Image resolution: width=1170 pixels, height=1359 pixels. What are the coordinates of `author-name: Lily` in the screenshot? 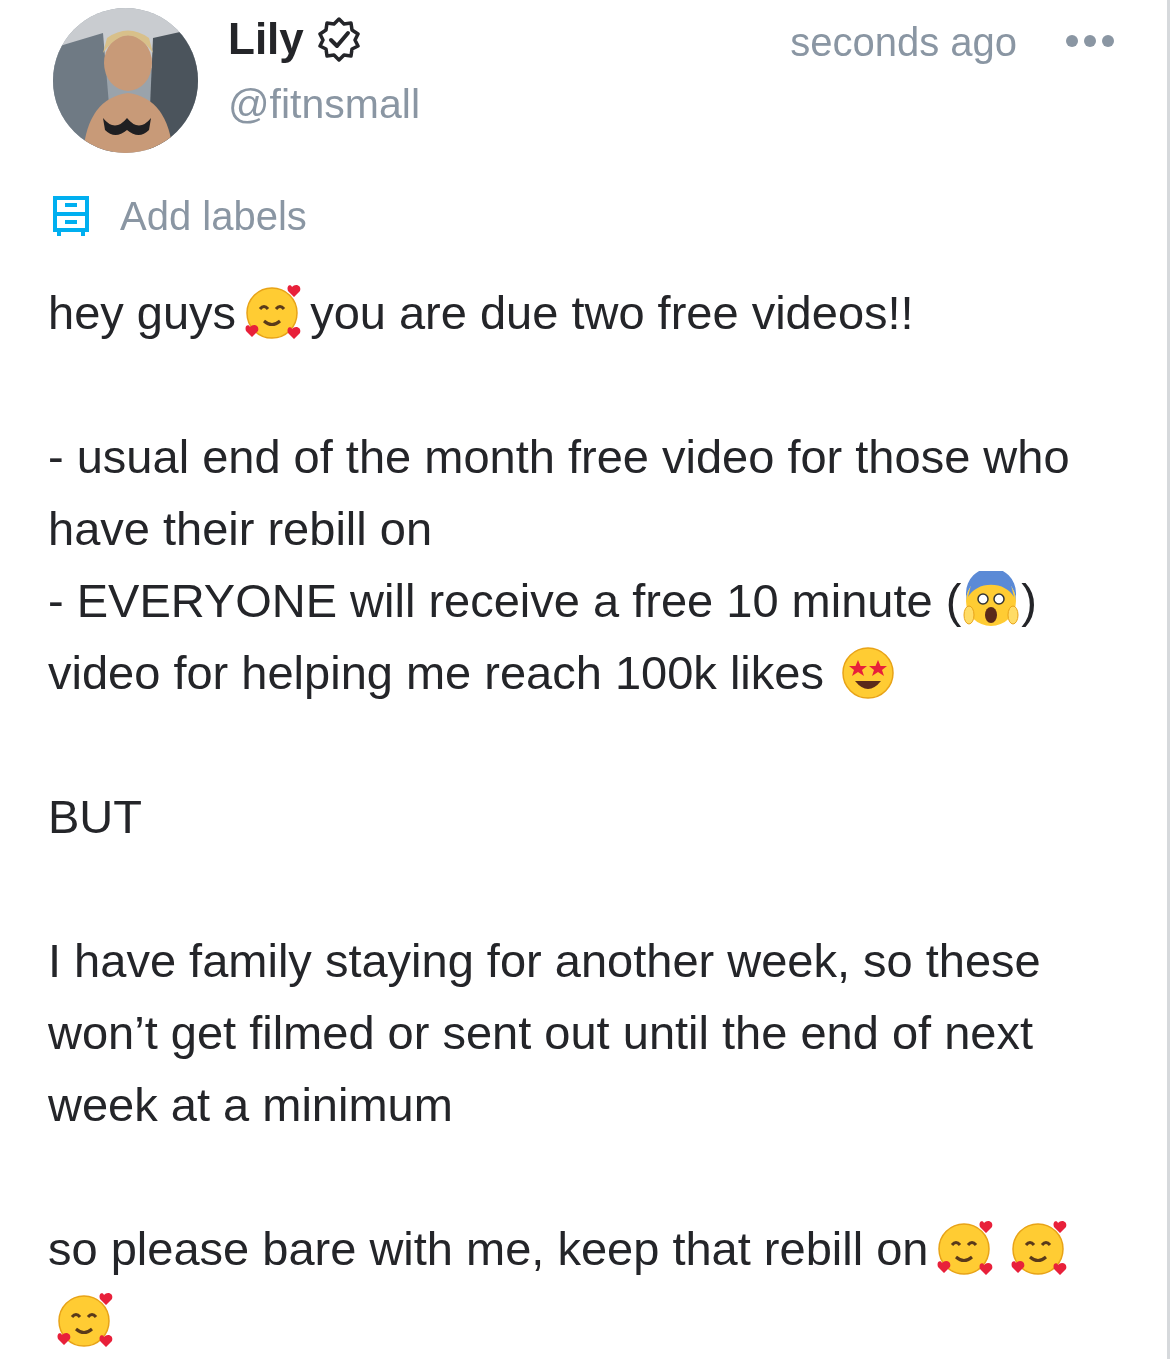 It's located at (266, 39).